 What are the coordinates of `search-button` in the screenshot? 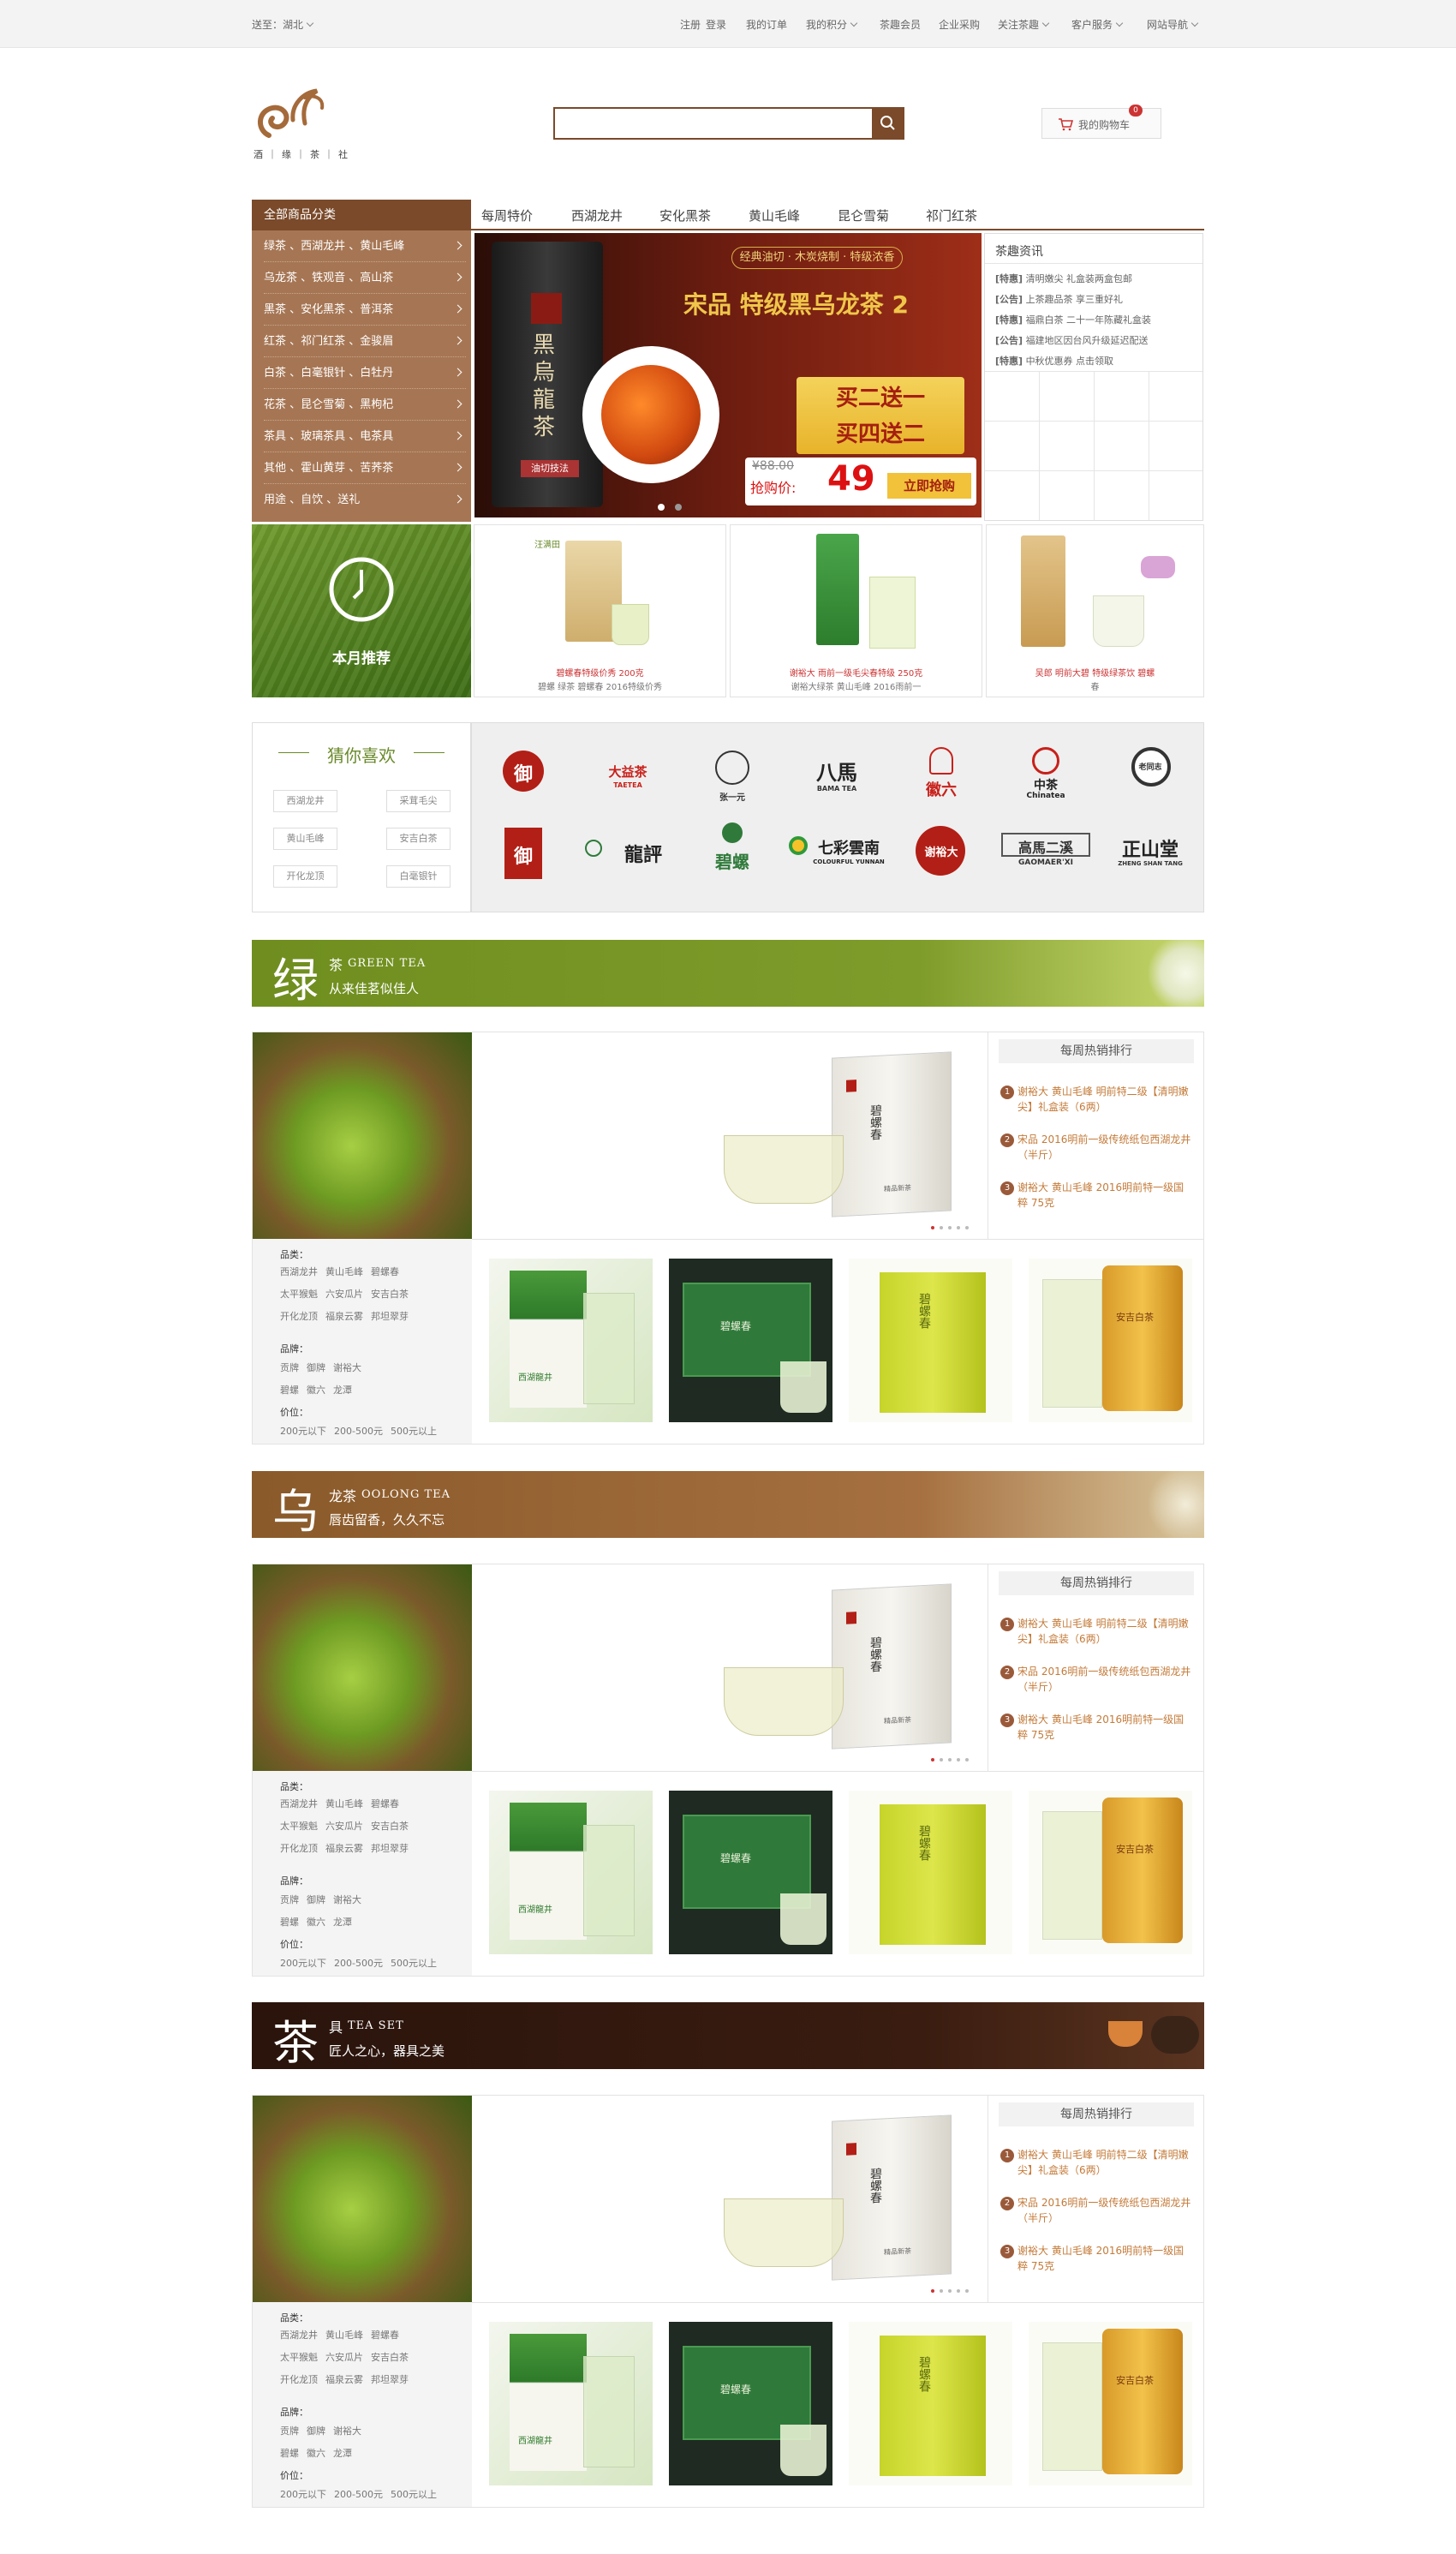 It's located at (888, 123).